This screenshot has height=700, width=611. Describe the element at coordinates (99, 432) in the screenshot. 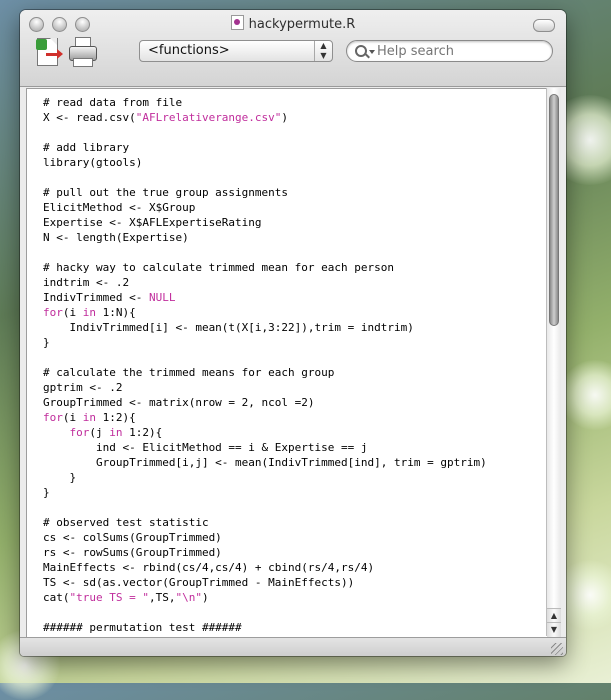

I see `code-token: (j` at that location.